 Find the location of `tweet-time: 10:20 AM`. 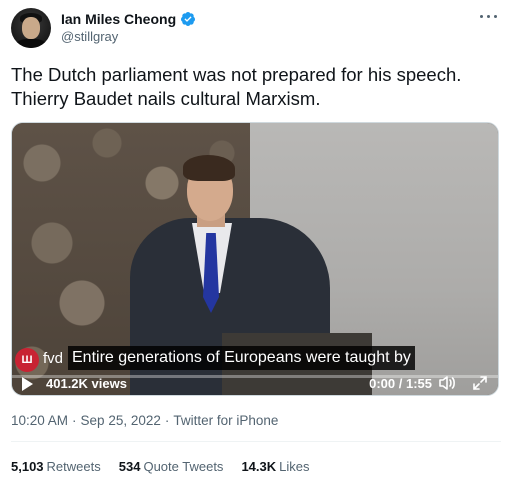

tweet-time: 10:20 AM is located at coordinates (39, 420).